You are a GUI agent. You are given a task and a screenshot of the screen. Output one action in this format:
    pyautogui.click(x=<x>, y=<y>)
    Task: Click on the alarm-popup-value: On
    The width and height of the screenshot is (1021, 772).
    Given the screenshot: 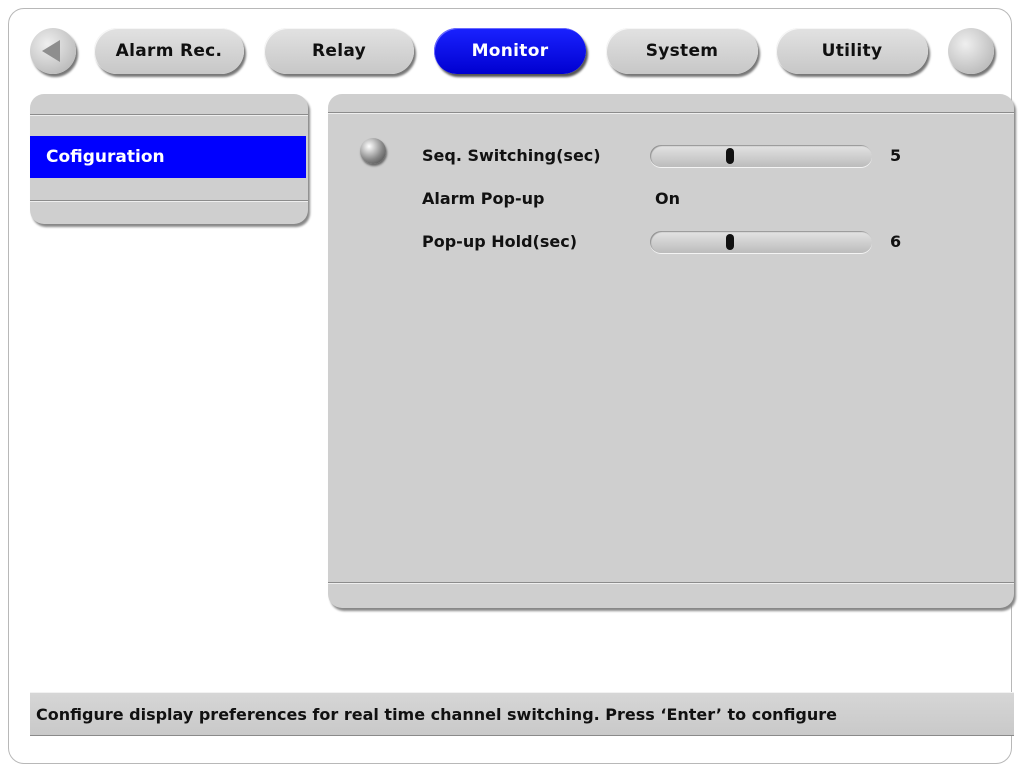 What is the action you would take?
    pyautogui.click(x=667, y=198)
    